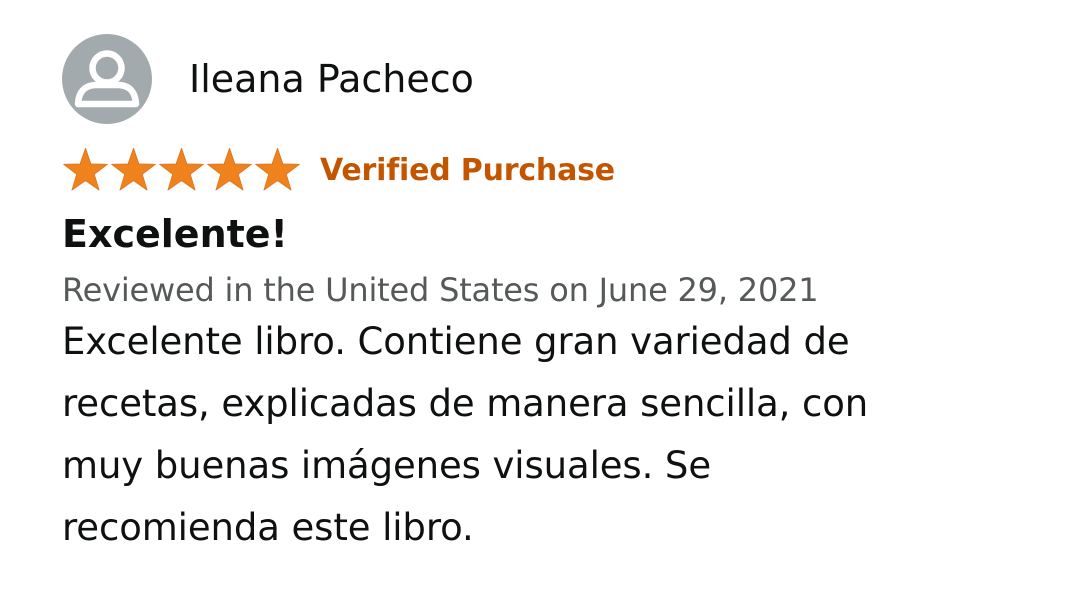 The image size is (1080, 607). Describe the element at coordinates (331, 79) in the screenshot. I see `reviewer-name: Ileana Pacheco` at that location.